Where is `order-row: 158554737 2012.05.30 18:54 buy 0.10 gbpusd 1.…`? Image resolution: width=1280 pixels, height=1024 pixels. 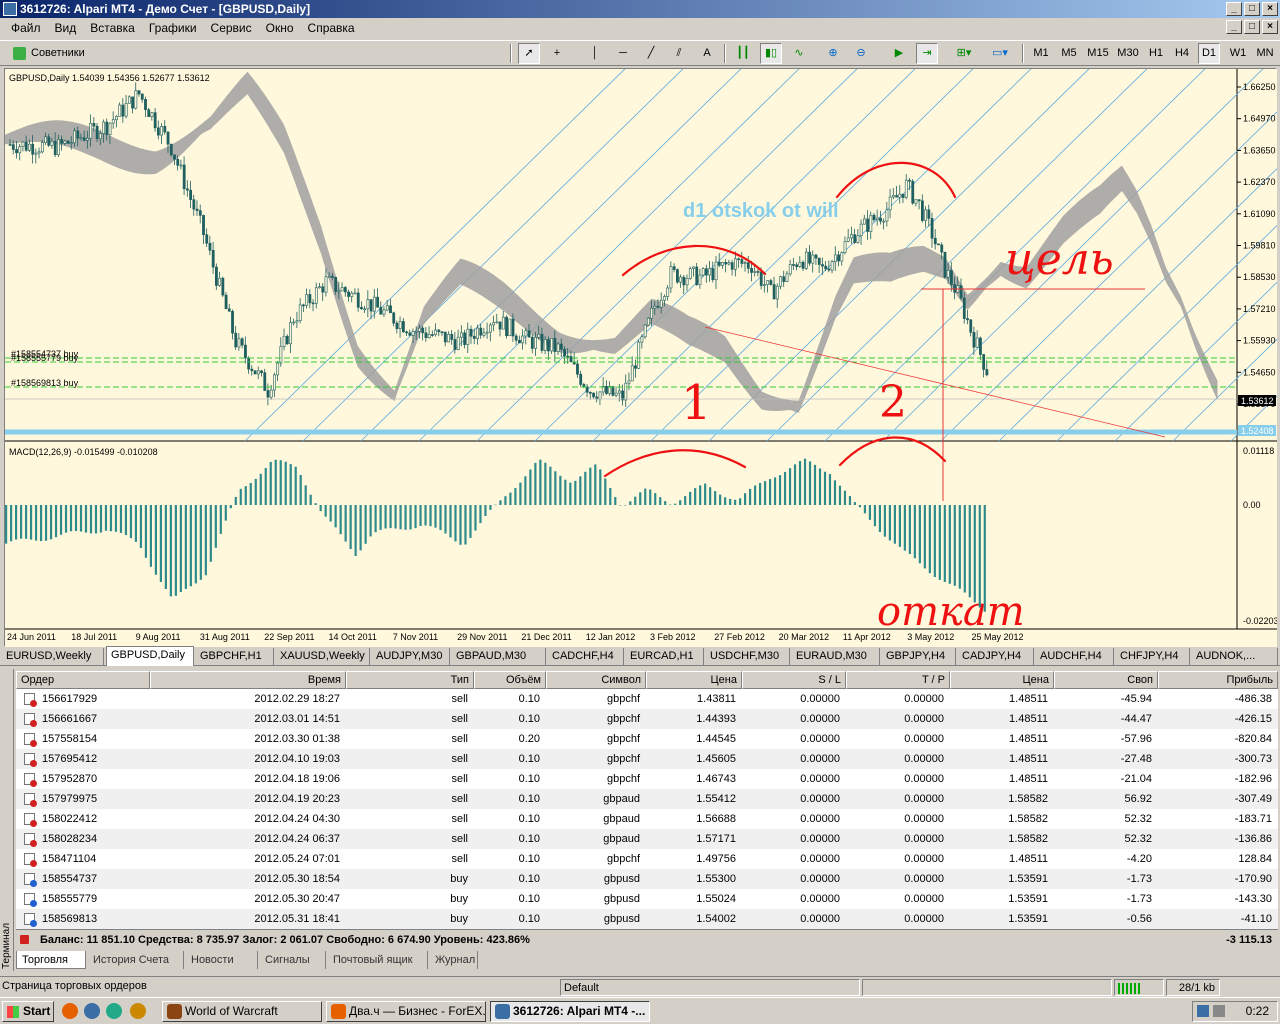
order-row: 158554737 2012.05.30 18:54 buy 0.10 gbpusd 1.… is located at coordinates (647, 879).